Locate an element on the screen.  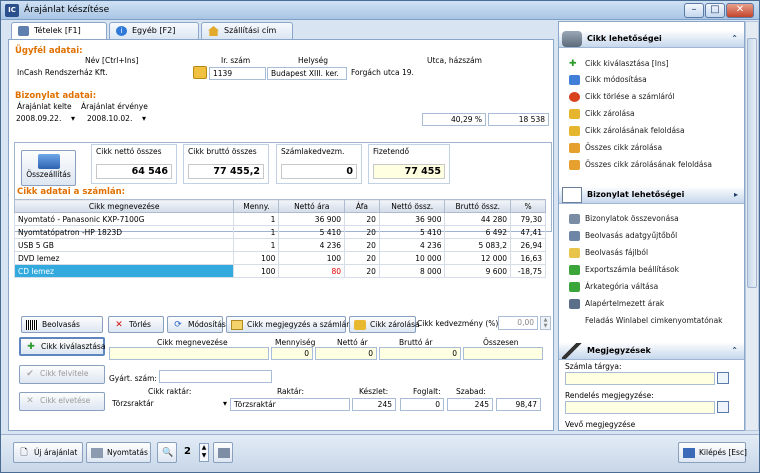
table-cell: 6 492 is located at coordinates (478, 232).